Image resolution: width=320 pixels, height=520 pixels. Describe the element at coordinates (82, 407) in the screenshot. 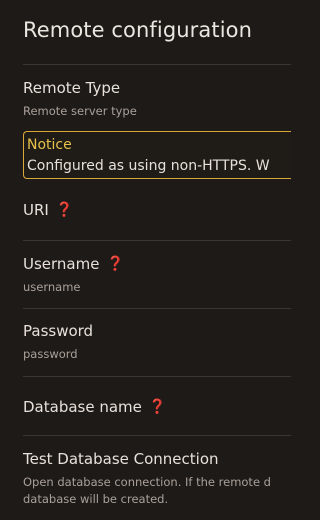

I see `database-name-label-text: Database name` at that location.